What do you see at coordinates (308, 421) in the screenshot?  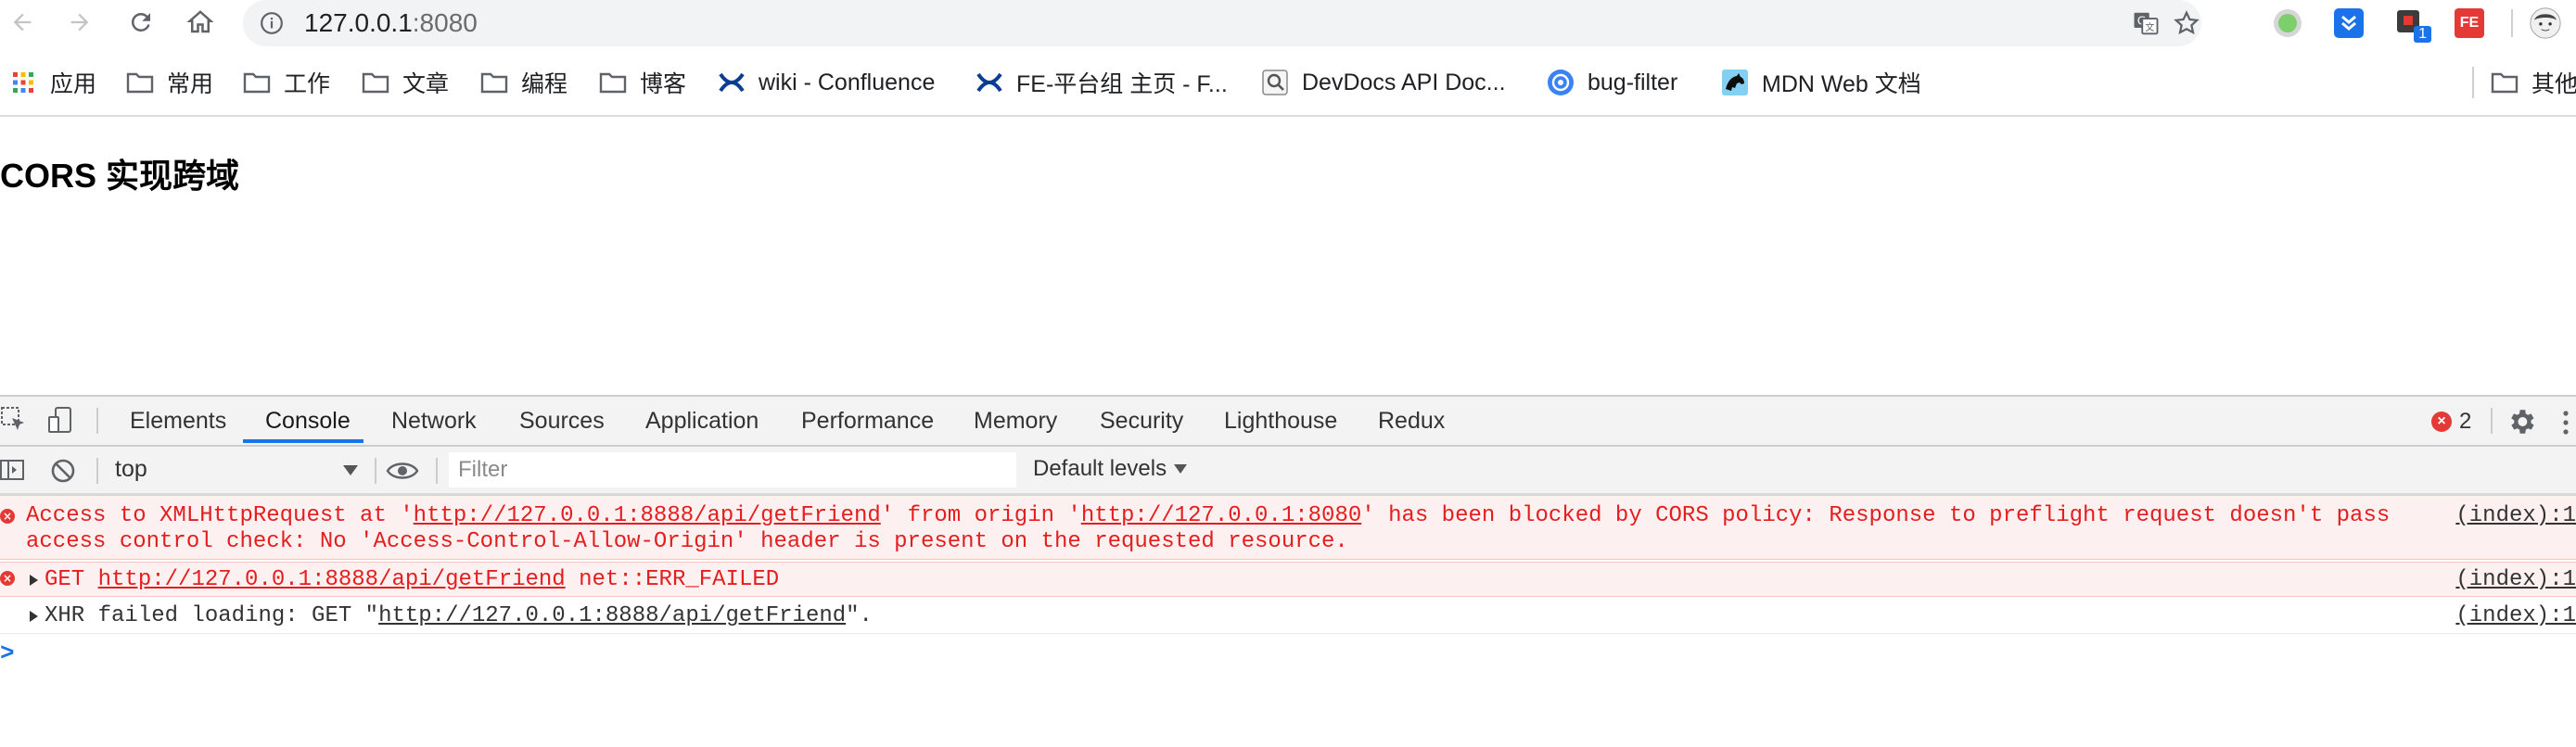 I see `tab-console: Console` at bounding box center [308, 421].